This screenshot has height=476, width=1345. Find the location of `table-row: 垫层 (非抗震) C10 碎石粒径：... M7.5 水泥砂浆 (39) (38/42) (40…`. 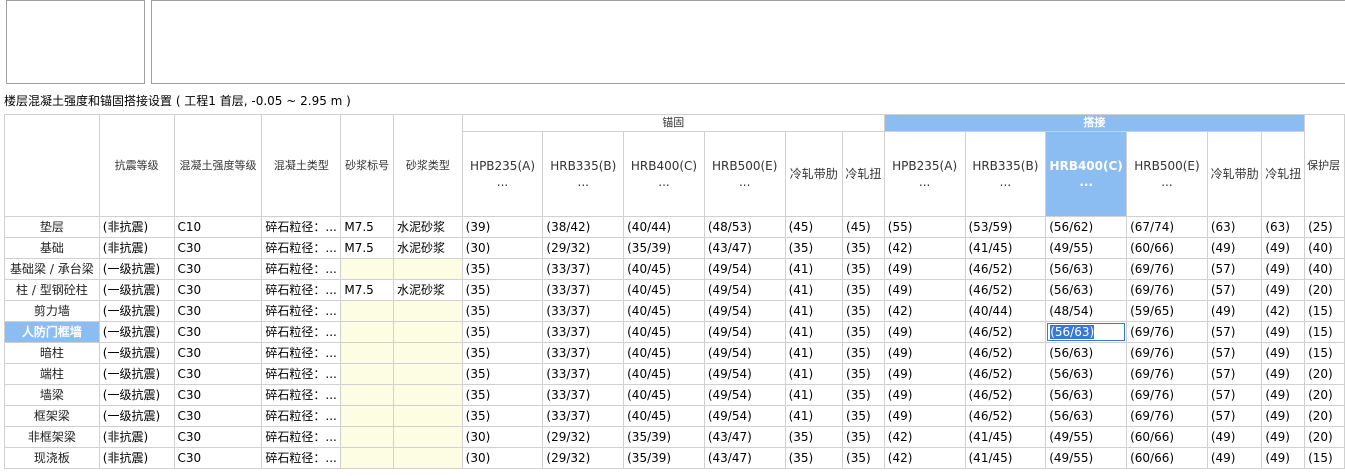

table-row: 垫层 (非抗震) C10 碎石粒径：... M7.5 水泥砂浆 (39) (38/42) (40… is located at coordinates (674, 227).